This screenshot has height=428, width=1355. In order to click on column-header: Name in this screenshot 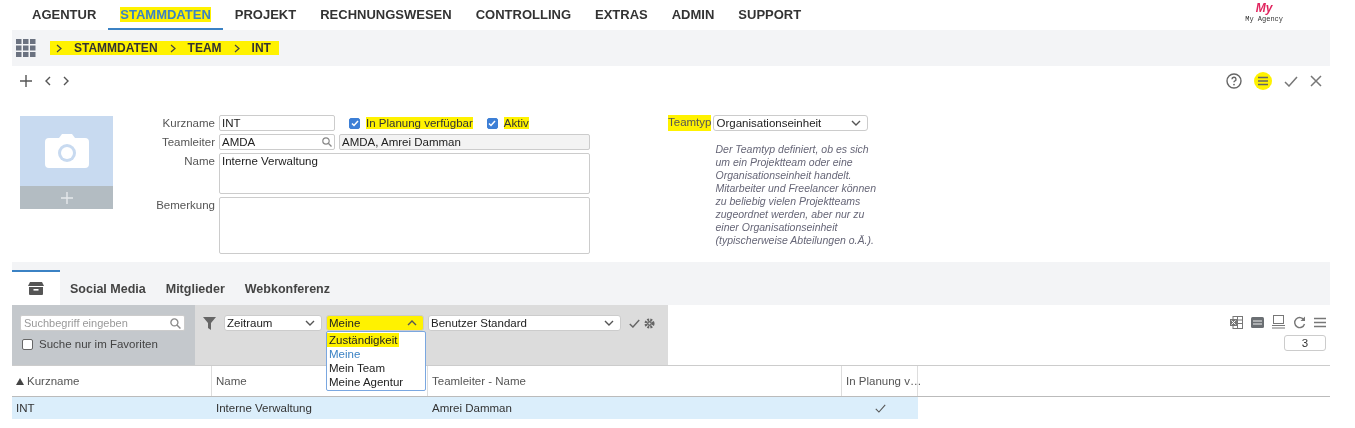, I will do `click(231, 381)`.